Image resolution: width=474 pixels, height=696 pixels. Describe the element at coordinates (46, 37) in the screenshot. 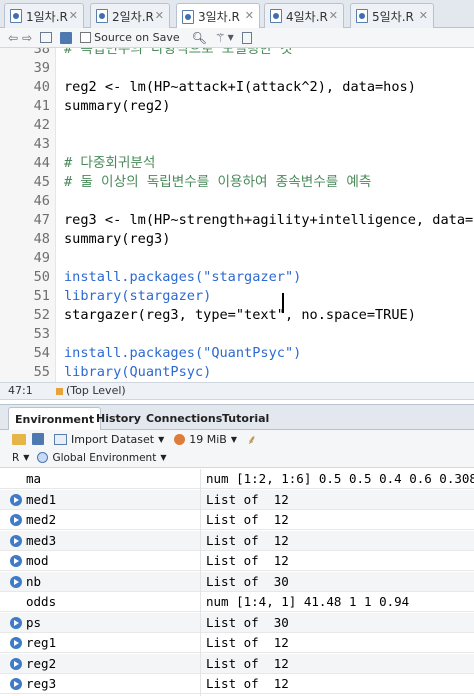

I see `show-in-window-icon` at that location.